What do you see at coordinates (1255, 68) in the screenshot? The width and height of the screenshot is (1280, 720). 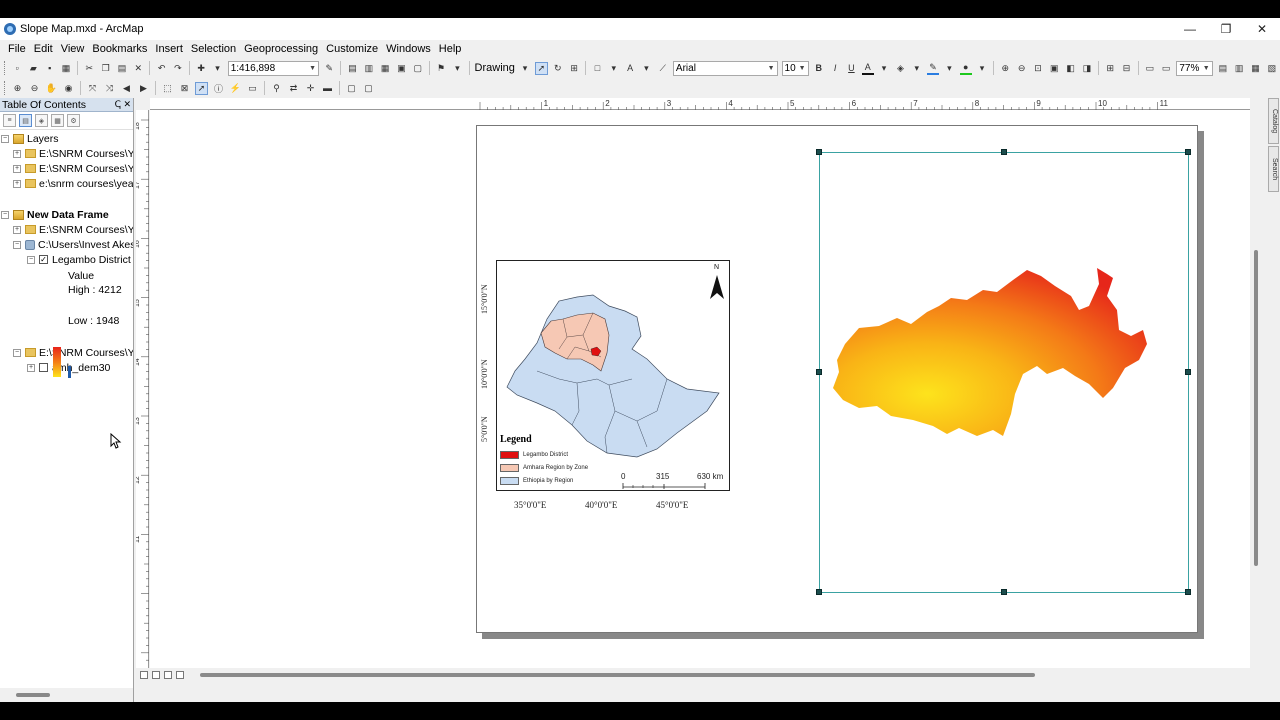 I see `layout-toolbar-icon: ▦` at bounding box center [1255, 68].